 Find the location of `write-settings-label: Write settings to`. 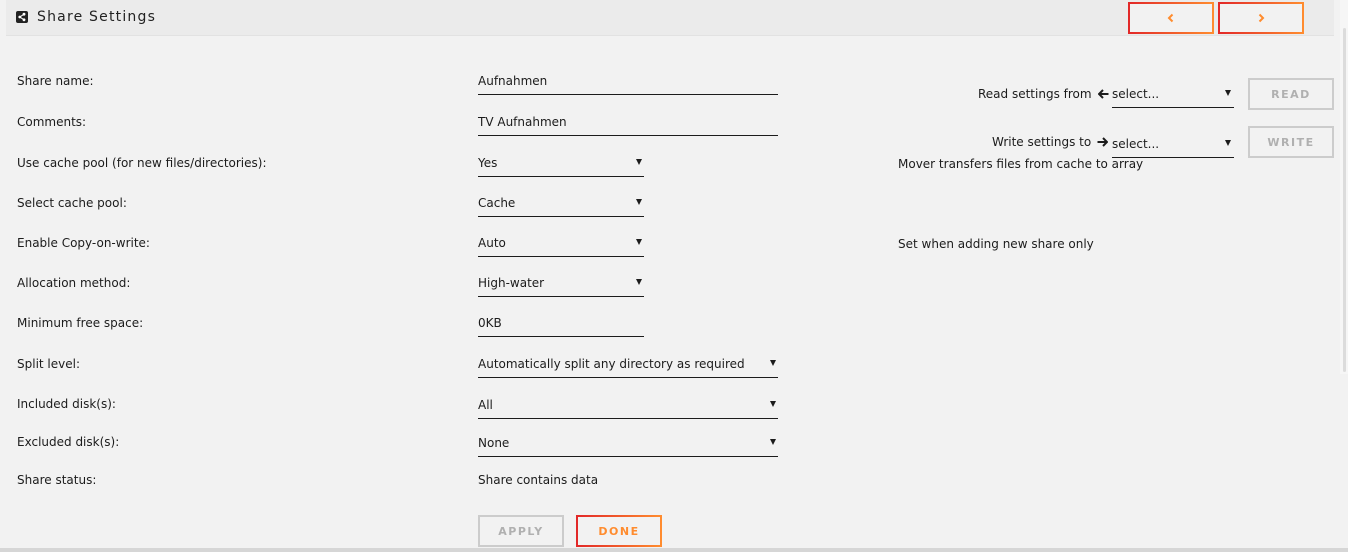

write-settings-label: Write settings to is located at coordinates (1050, 142).